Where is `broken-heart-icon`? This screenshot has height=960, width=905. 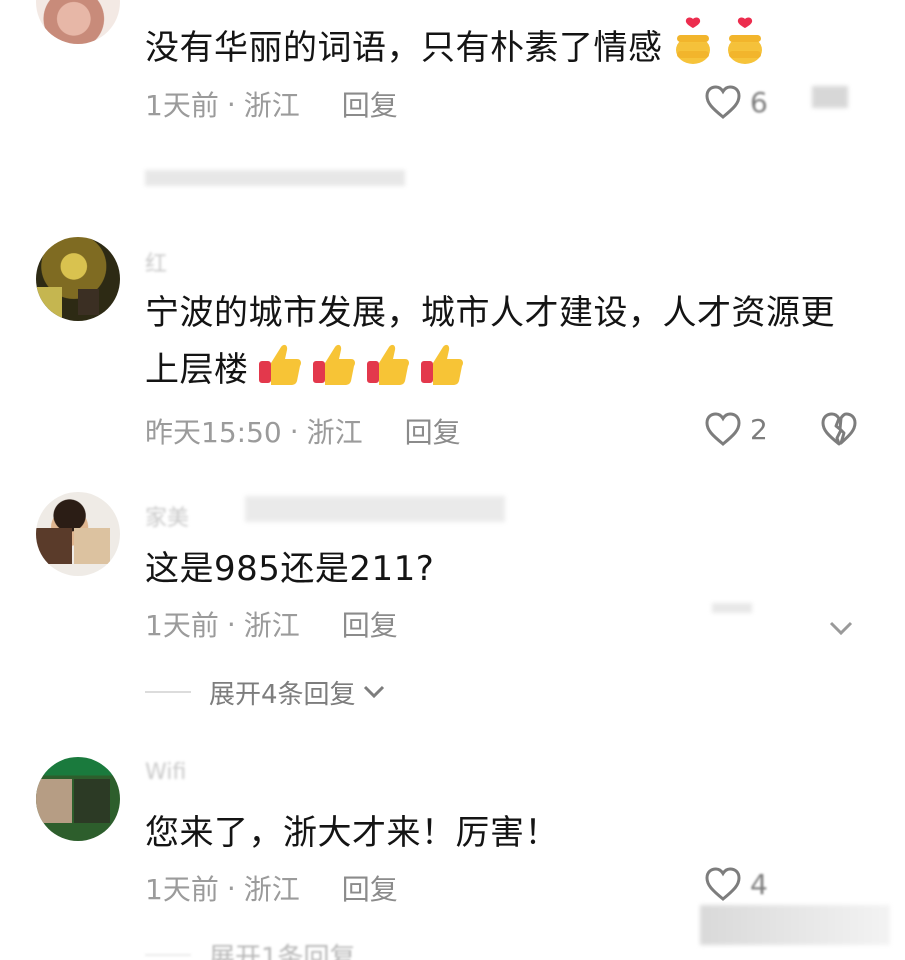 broken-heart-icon is located at coordinates (839, 429).